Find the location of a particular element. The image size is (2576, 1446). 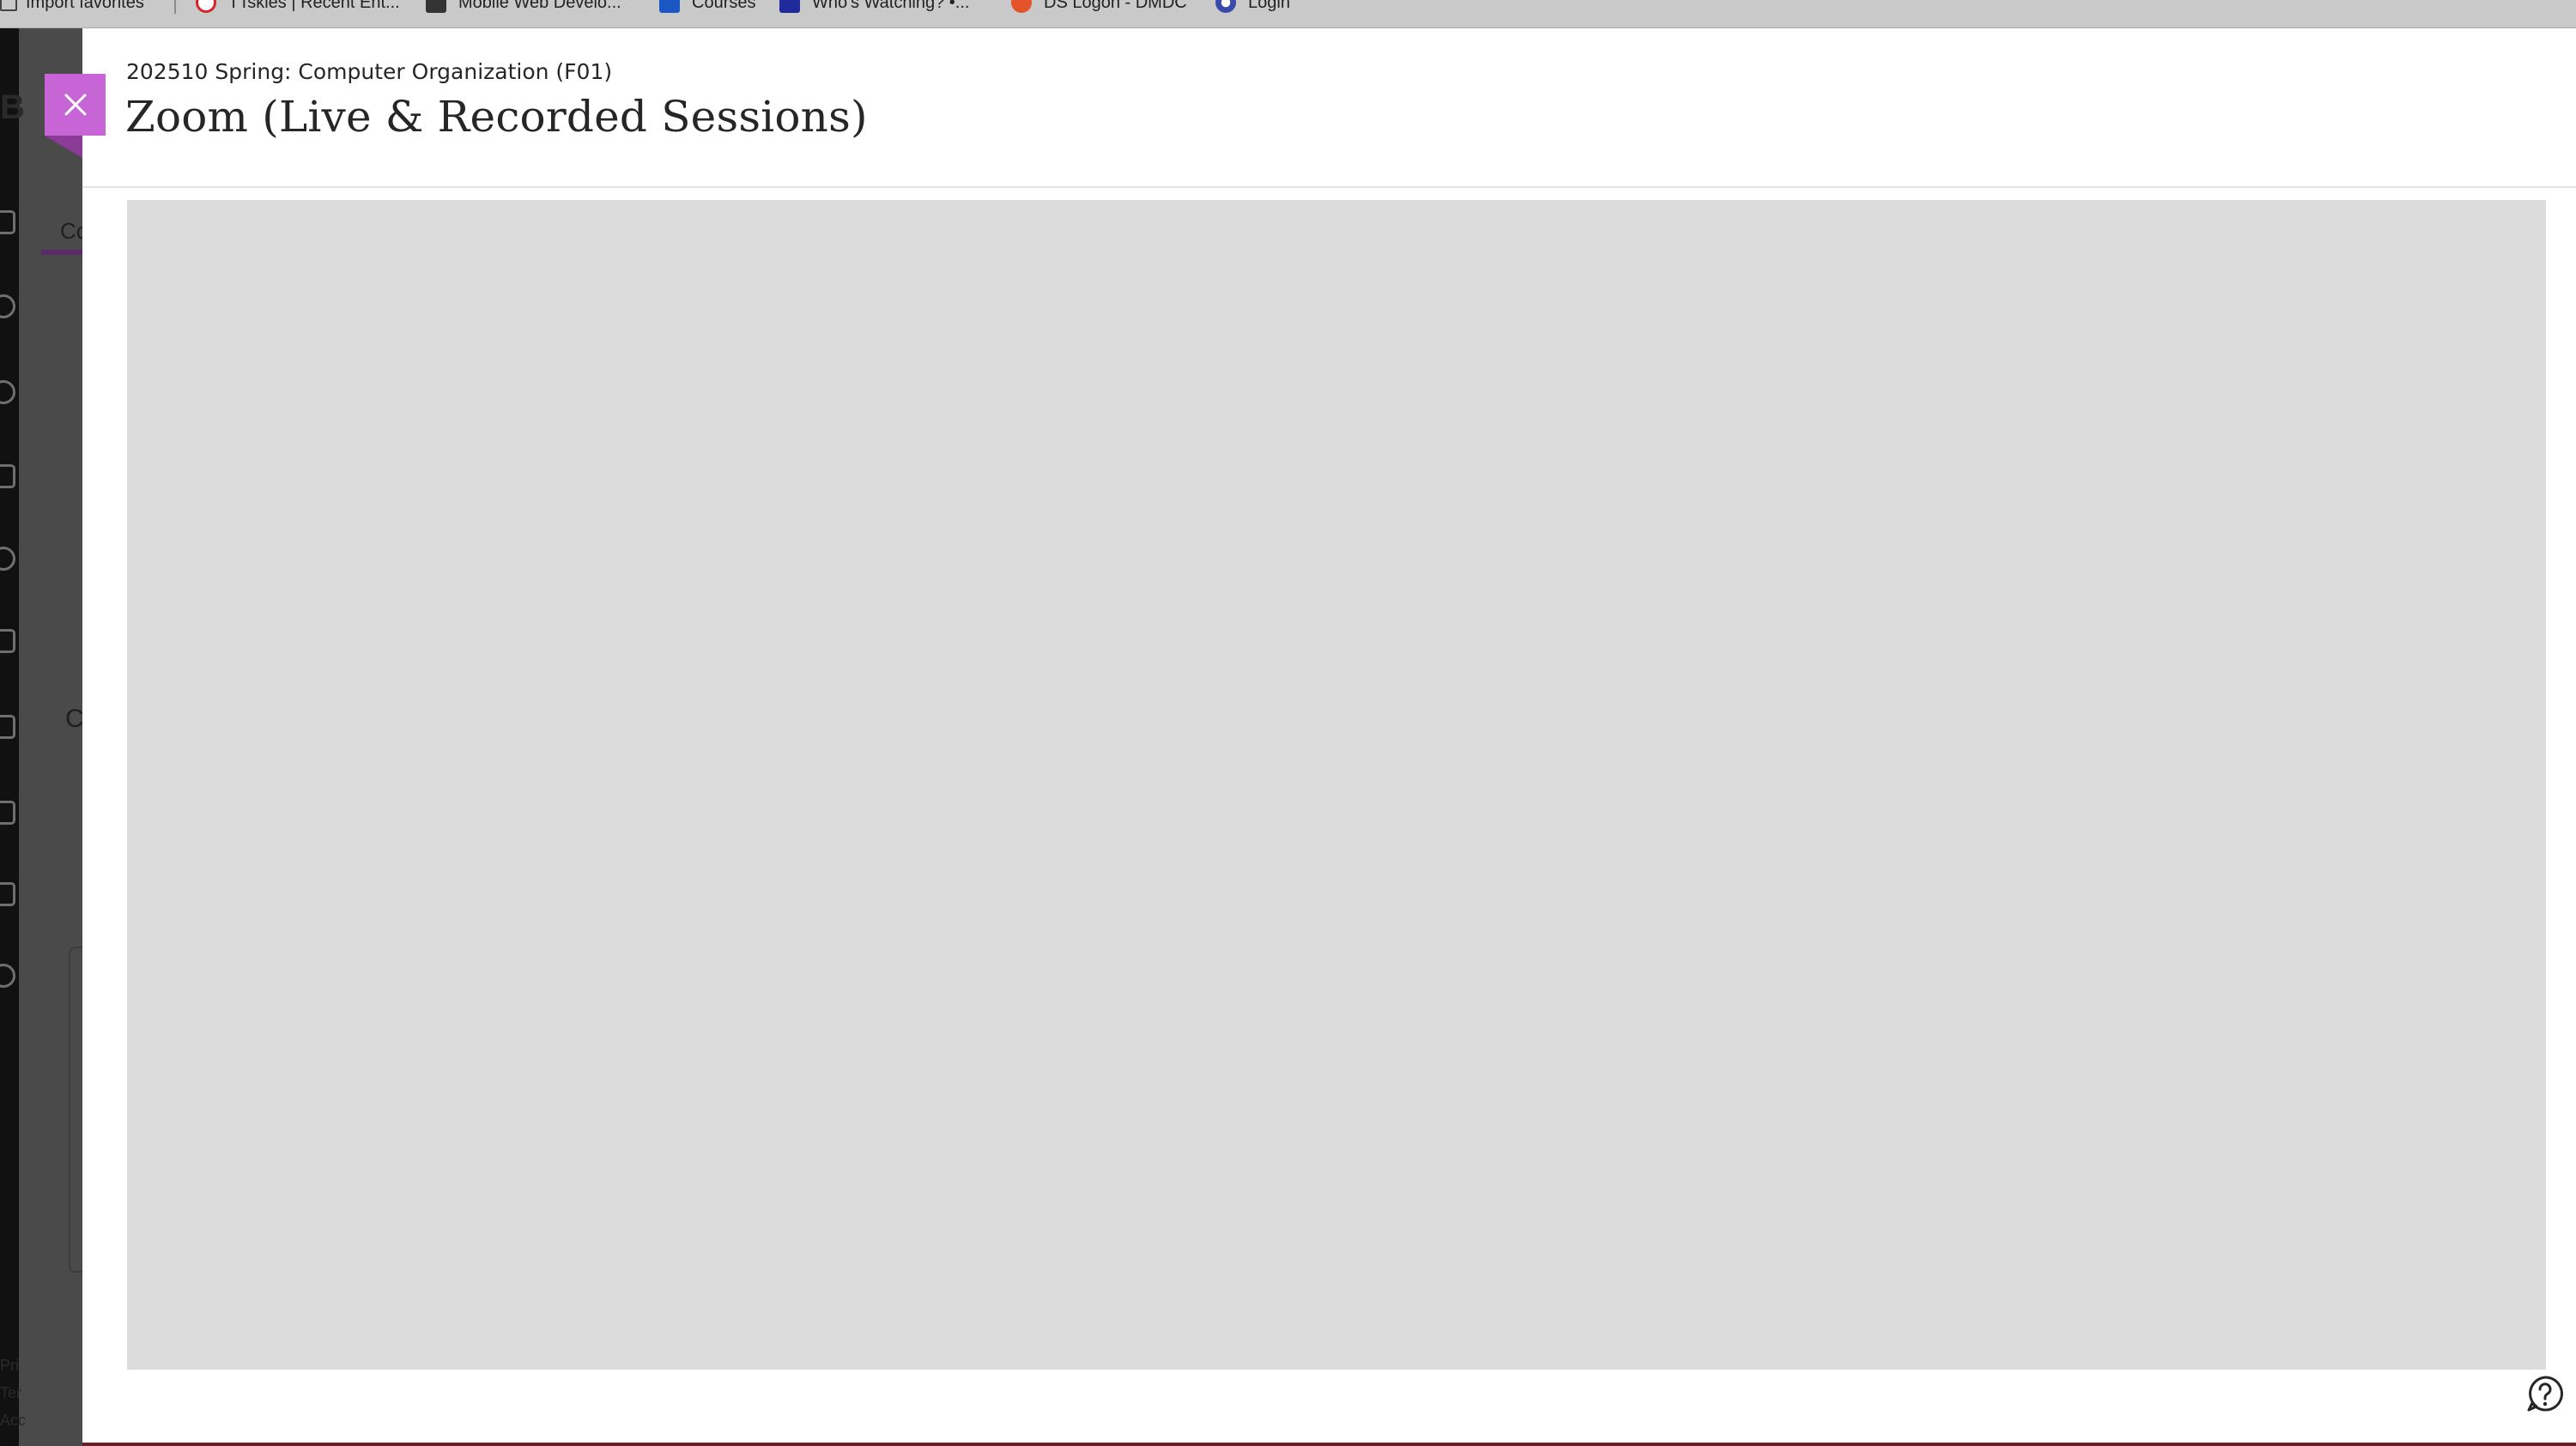

background-footer-link: Pri is located at coordinates (9, 1365).